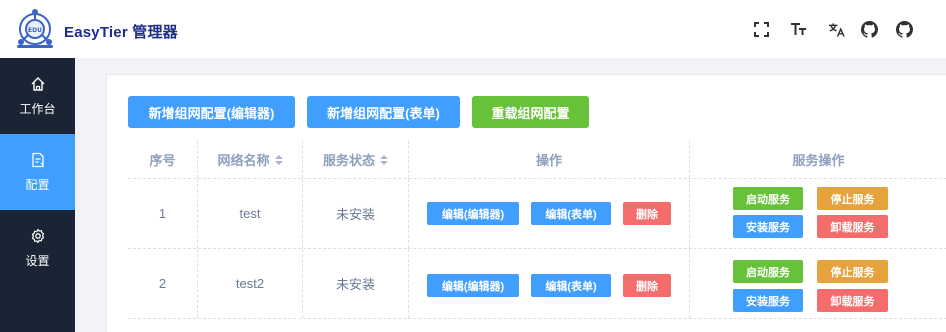  I want to click on header-label: 操作, so click(548, 160).